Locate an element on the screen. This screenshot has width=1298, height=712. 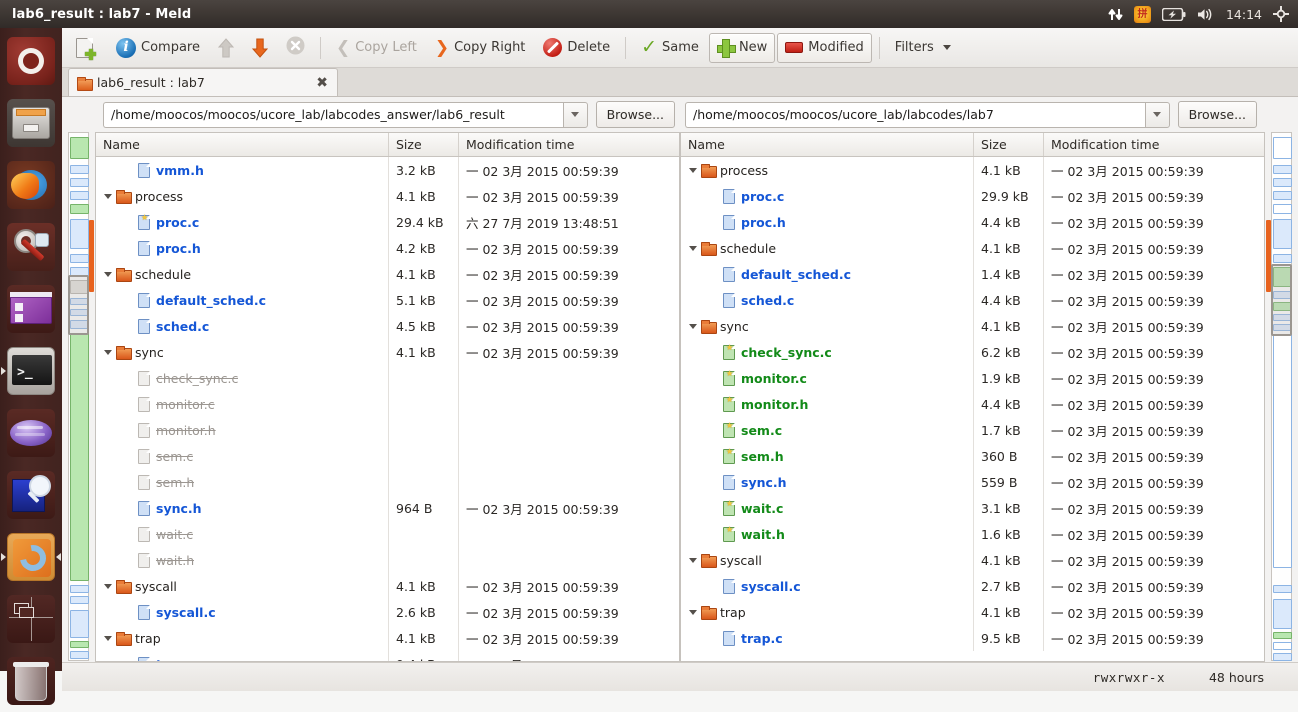
table-row: sem.h is located at coordinates (387, 482).